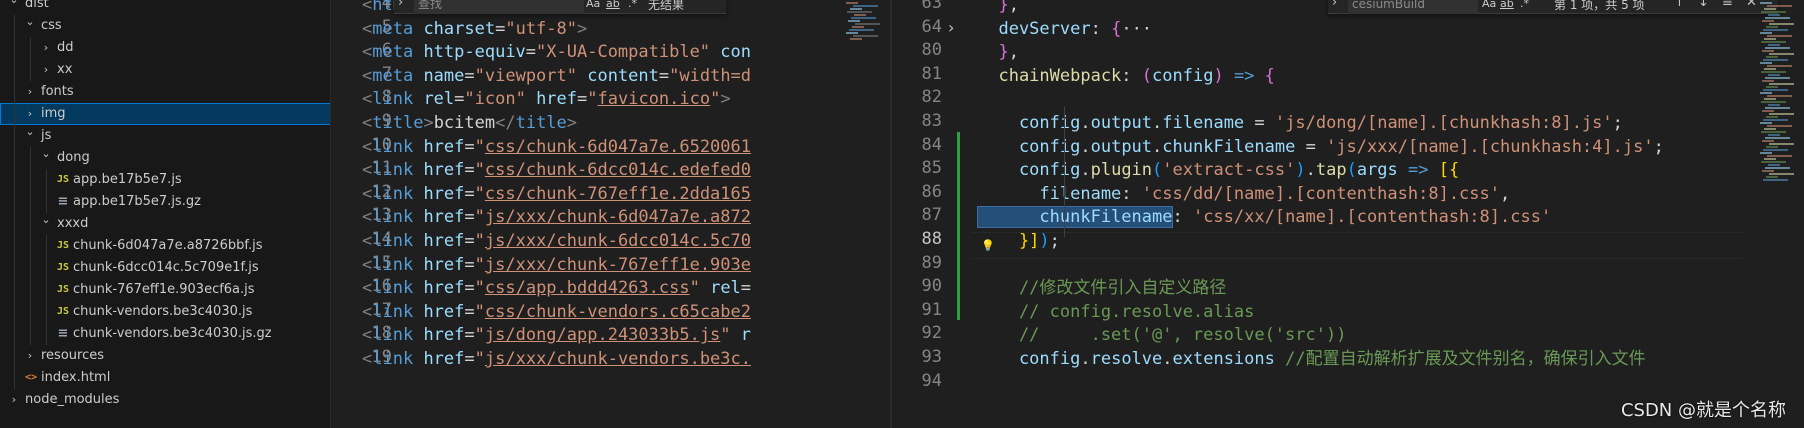 The width and height of the screenshot is (1804, 428). What do you see at coordinates (1126, 76) in the screenshot?
I see `code-line: chainWebpack: (config) => {` at bounding box center [1126, 76].